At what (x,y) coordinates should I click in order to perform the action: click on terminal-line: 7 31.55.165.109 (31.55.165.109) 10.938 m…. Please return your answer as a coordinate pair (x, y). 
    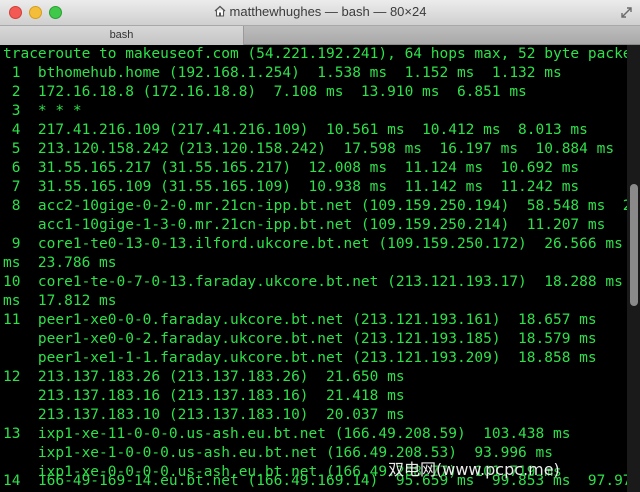
    Looking at the image, I should click on (291, 187).